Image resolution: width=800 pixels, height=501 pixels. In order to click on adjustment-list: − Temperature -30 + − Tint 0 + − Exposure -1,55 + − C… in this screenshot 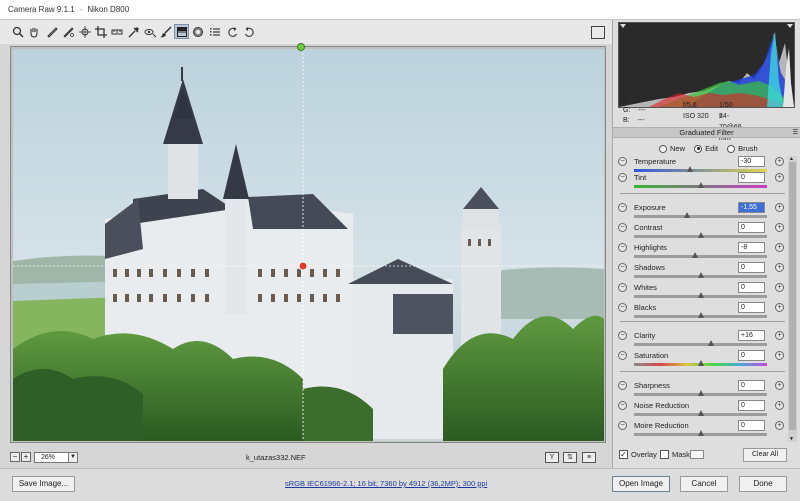, I will do `click(701, 299)`.